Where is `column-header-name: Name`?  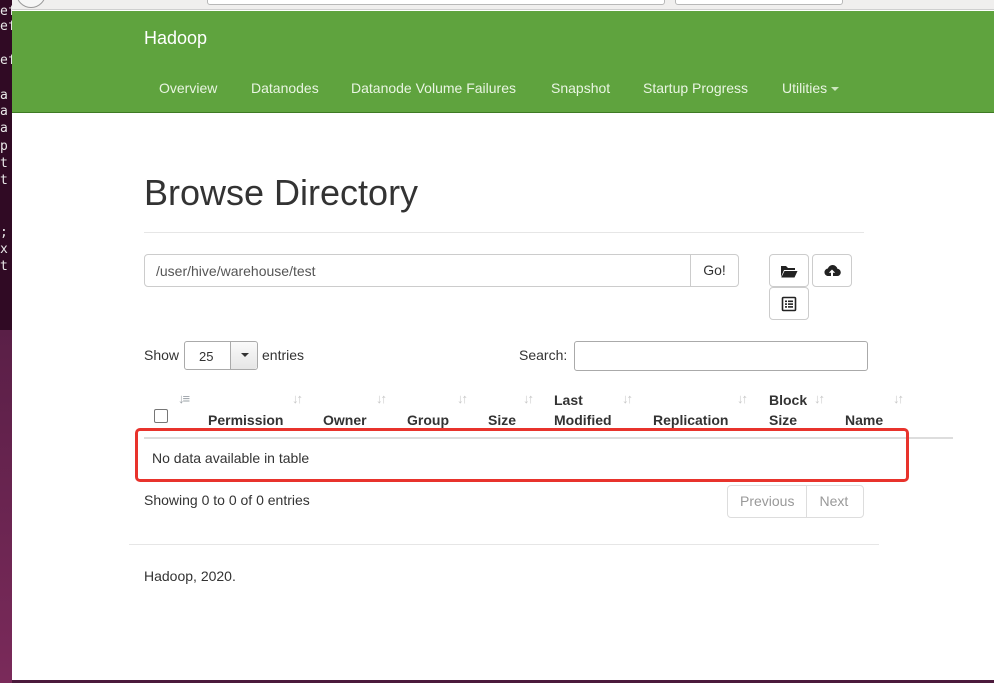 column-header-name: Name is located at coordinates (864, 420).